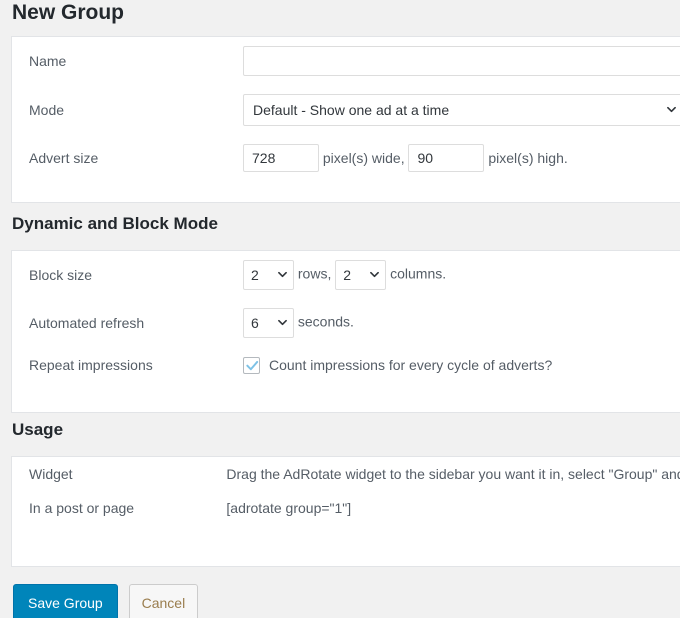 Image resolution: width=680 pixels, height=618 pixels. I want to click on post-or-page-text-cell: [adrotate group="1"], so click(453, 508).